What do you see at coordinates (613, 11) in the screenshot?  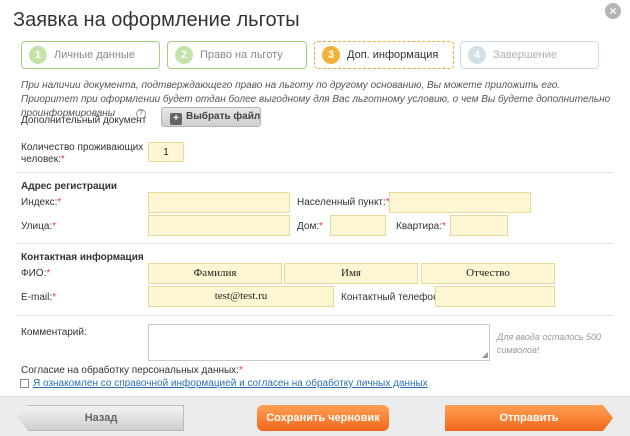 I see `close-icon: ×` at bounding box center [613, 11].